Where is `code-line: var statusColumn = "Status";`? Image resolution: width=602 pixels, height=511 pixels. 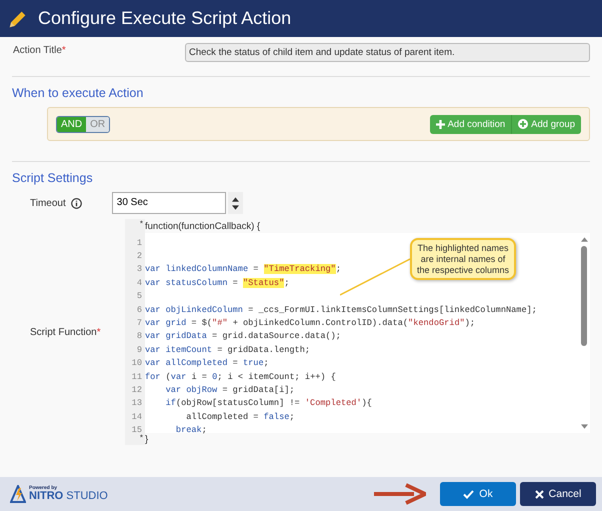
code-line: var statusColumn = "Status"; is located at coordinates (217, 283).